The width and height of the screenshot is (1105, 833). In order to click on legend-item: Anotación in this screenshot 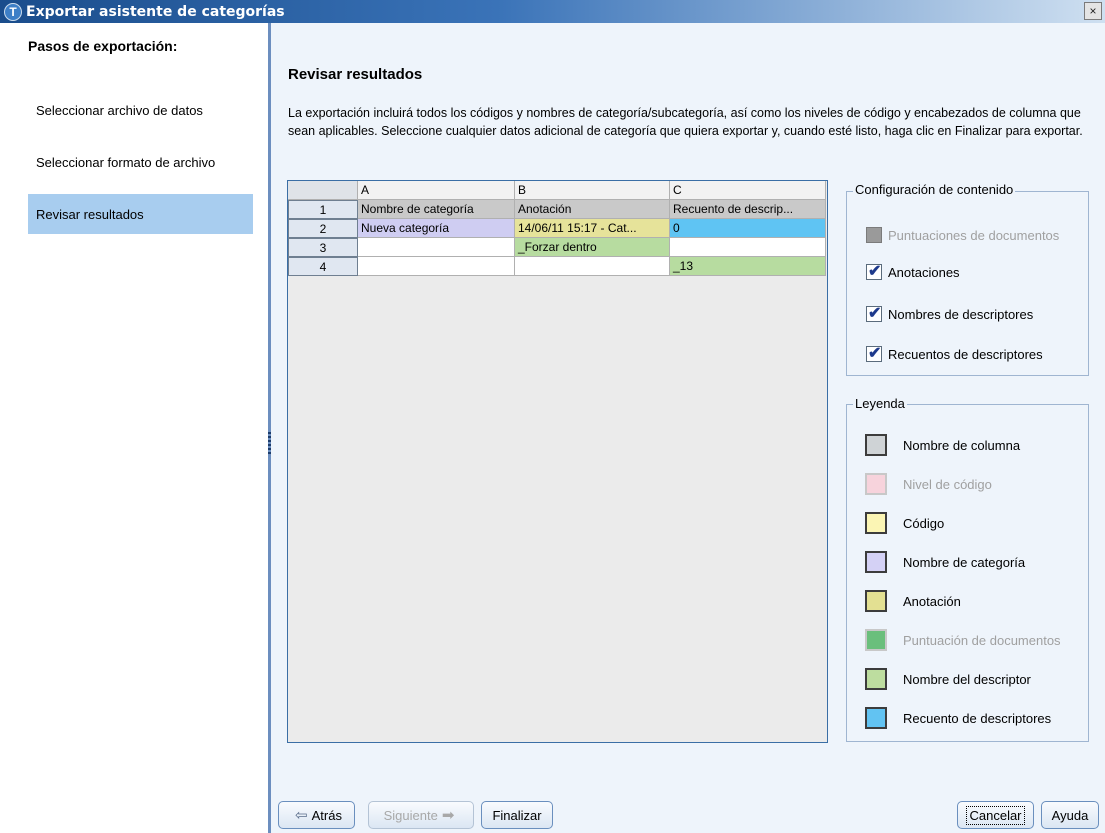, I will do `click(913, 601)`.